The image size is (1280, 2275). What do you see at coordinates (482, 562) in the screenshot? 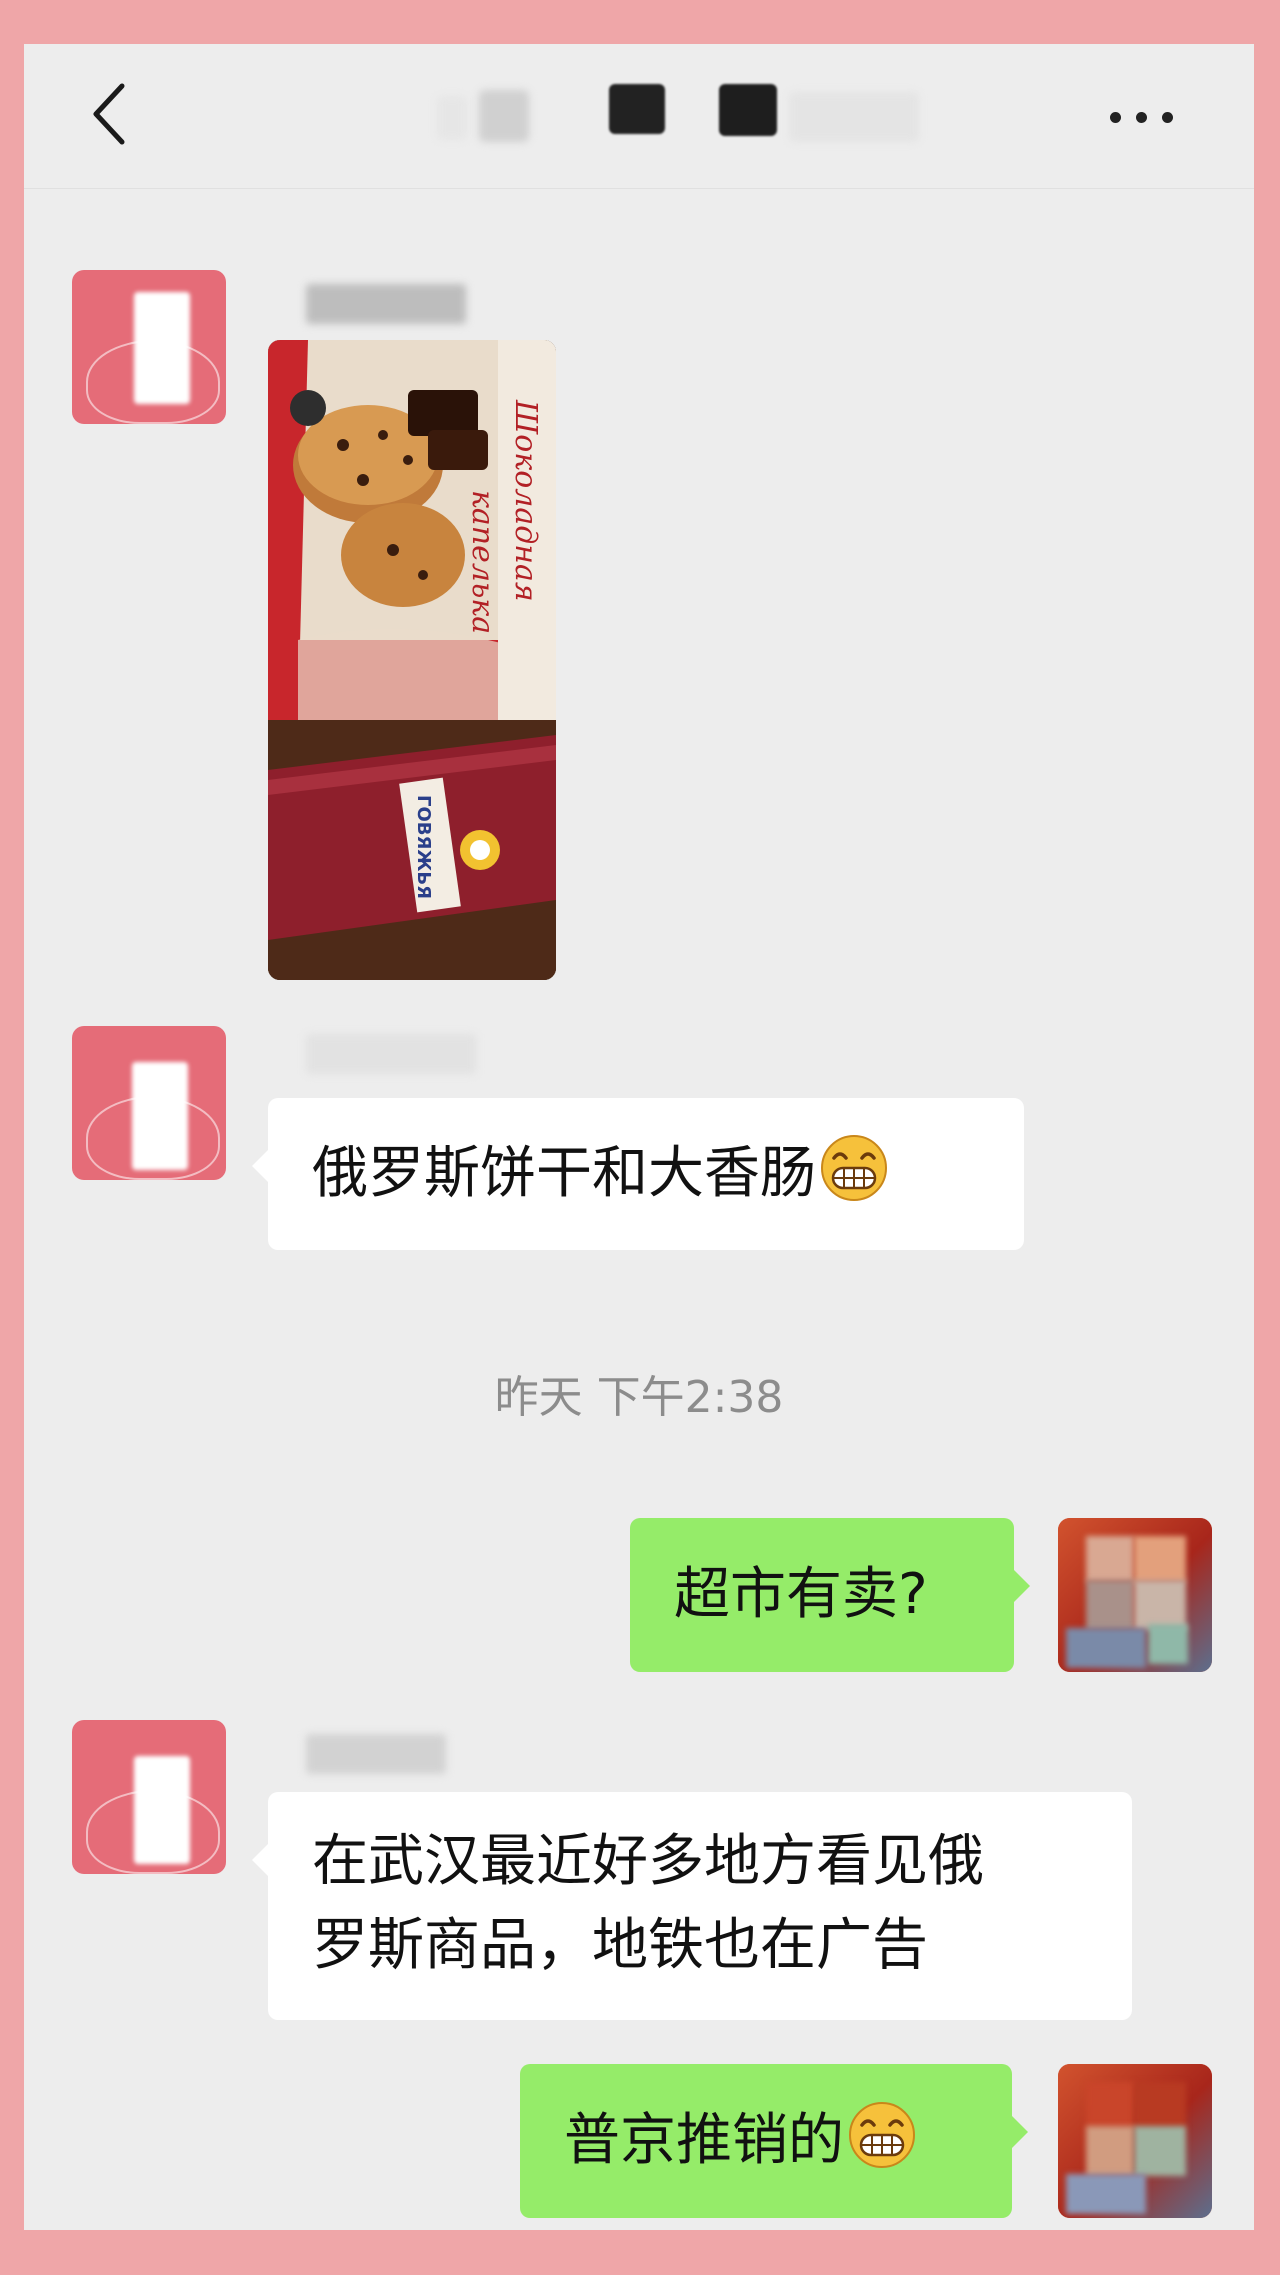
I see `svg-text: капелька` at bounding box center [482, 562].